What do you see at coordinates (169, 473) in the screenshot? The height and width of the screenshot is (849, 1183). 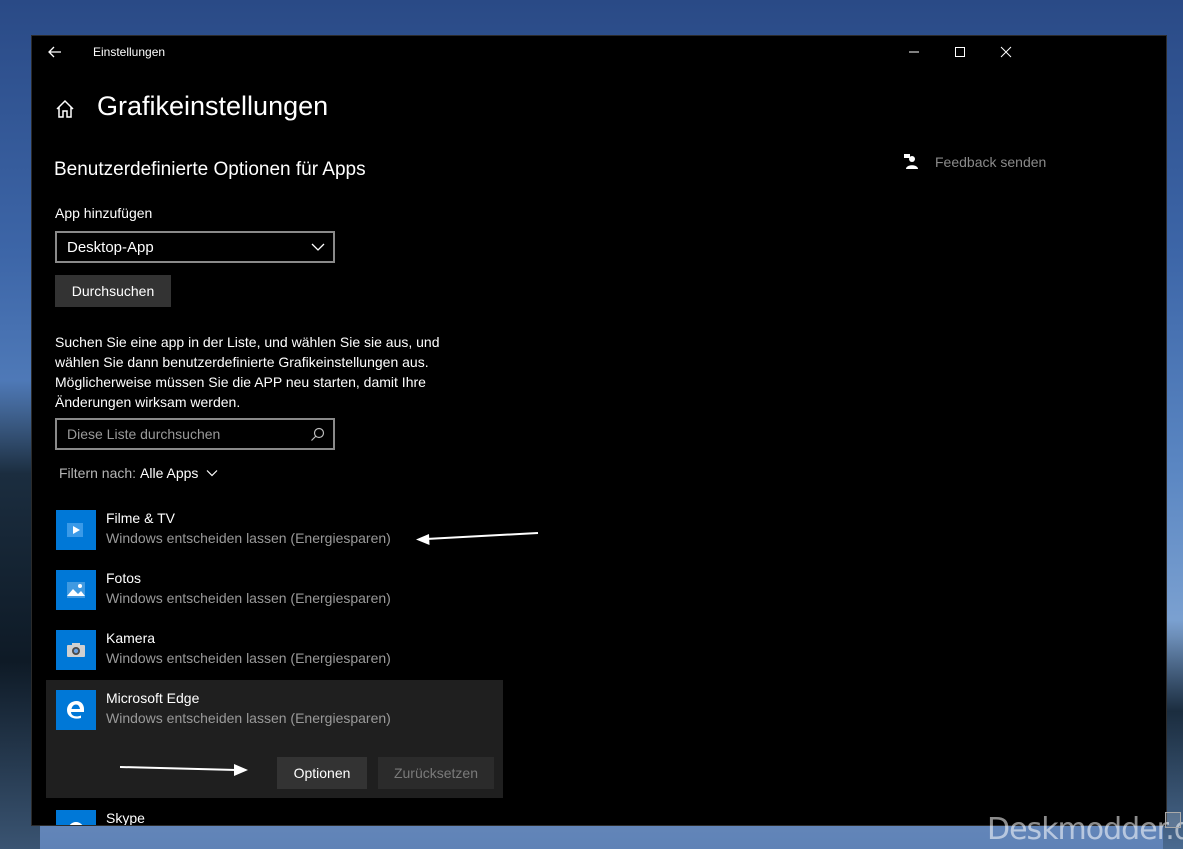 I see `filter-value: Alle Apps` at bounding box center [169, 473].